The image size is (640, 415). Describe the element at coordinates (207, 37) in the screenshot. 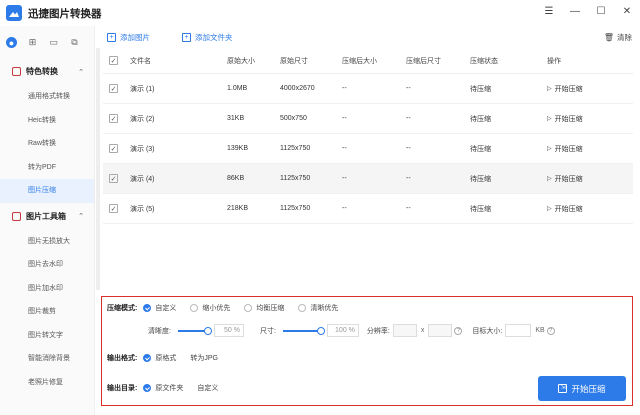

I see `add-folder-button: + 添加文件夹` at that location.